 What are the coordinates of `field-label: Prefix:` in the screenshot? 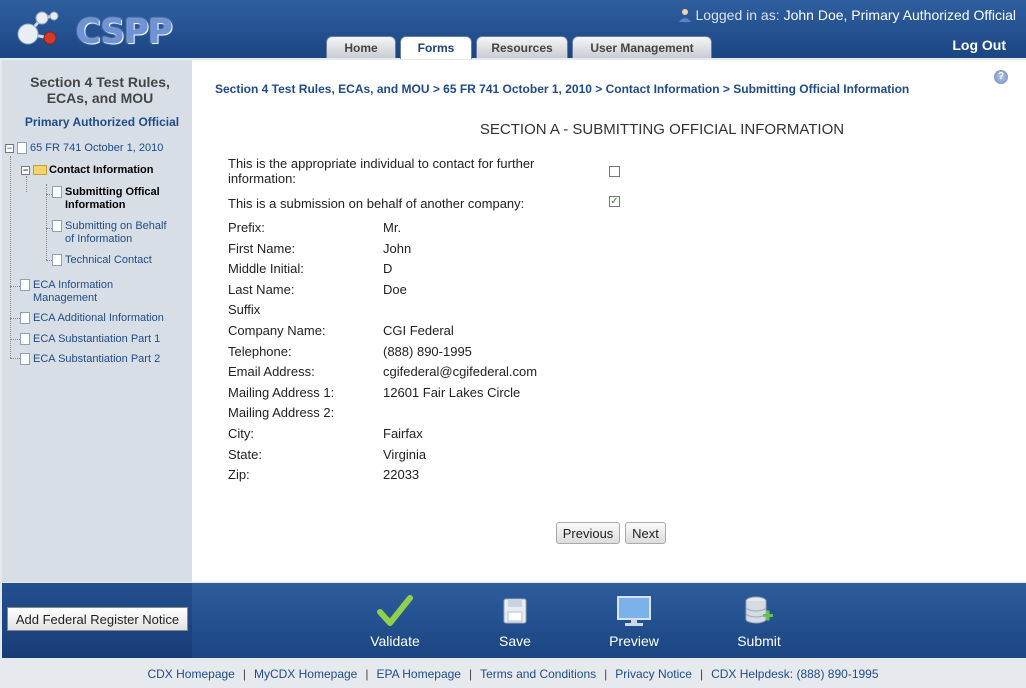 It's located at (246, 227).